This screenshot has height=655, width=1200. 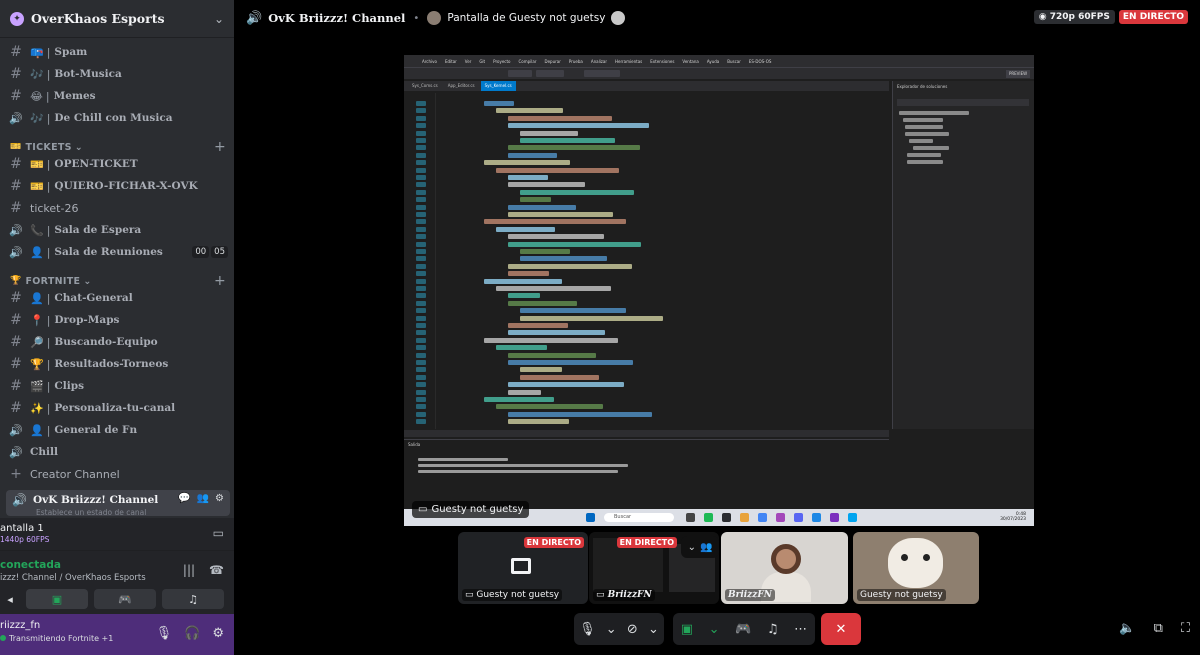 What do you see at coordinates (773, 629) in the screenshot?
I see `soundboard-icon: ♫` at bounding box center [773, 629].